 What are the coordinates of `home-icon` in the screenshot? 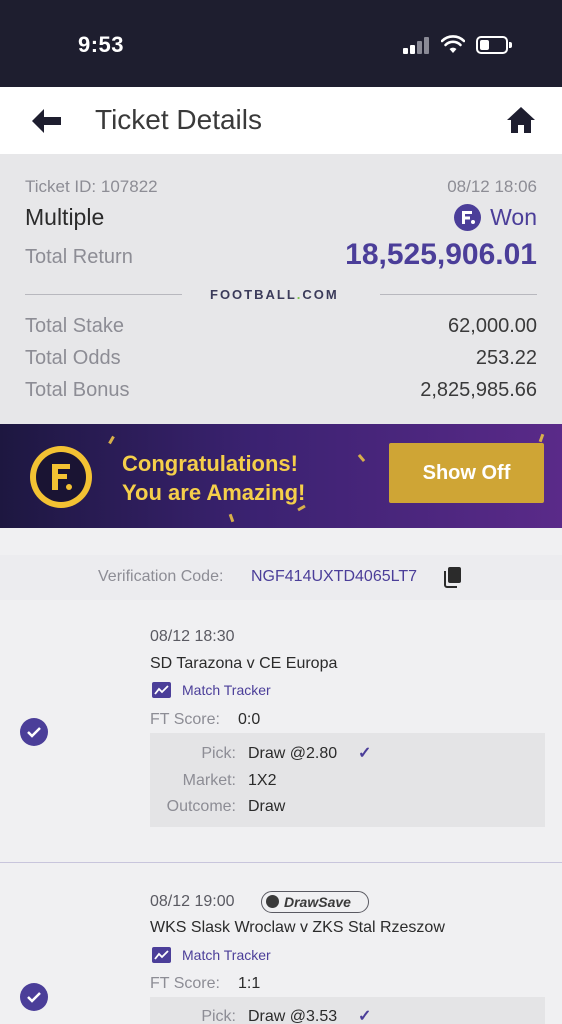 It's located at (521, 120).